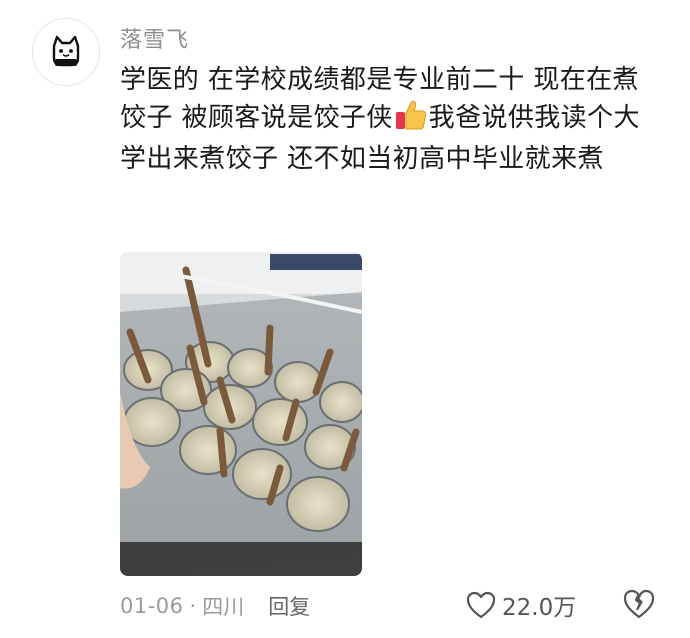 This screenshot has width=690, height=638. Describe the element at coordinates (481, 605) in the screenshot. I see `heart-outline-icon` at that location.